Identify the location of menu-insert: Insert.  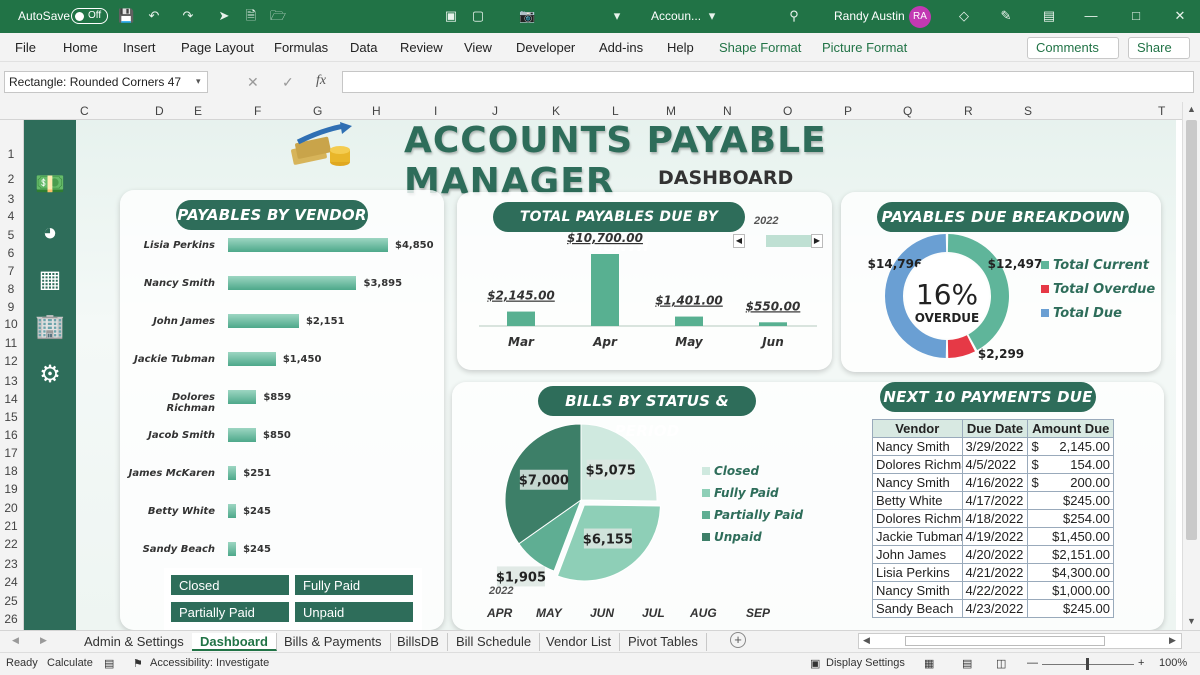
(139, 47).